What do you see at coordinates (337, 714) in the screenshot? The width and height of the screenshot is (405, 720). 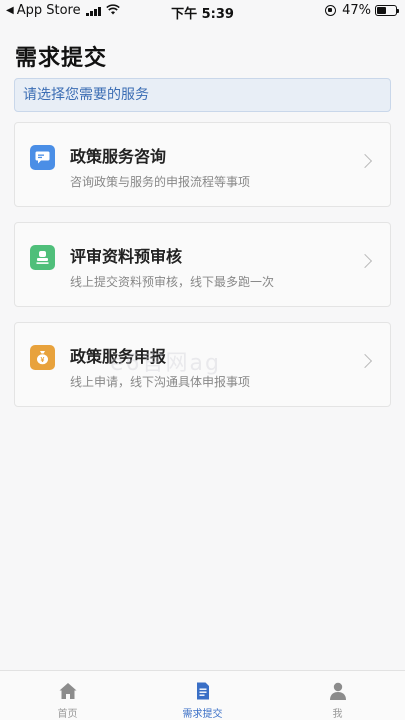 I see `tab-label: 我` at bounding box center [337, 714].